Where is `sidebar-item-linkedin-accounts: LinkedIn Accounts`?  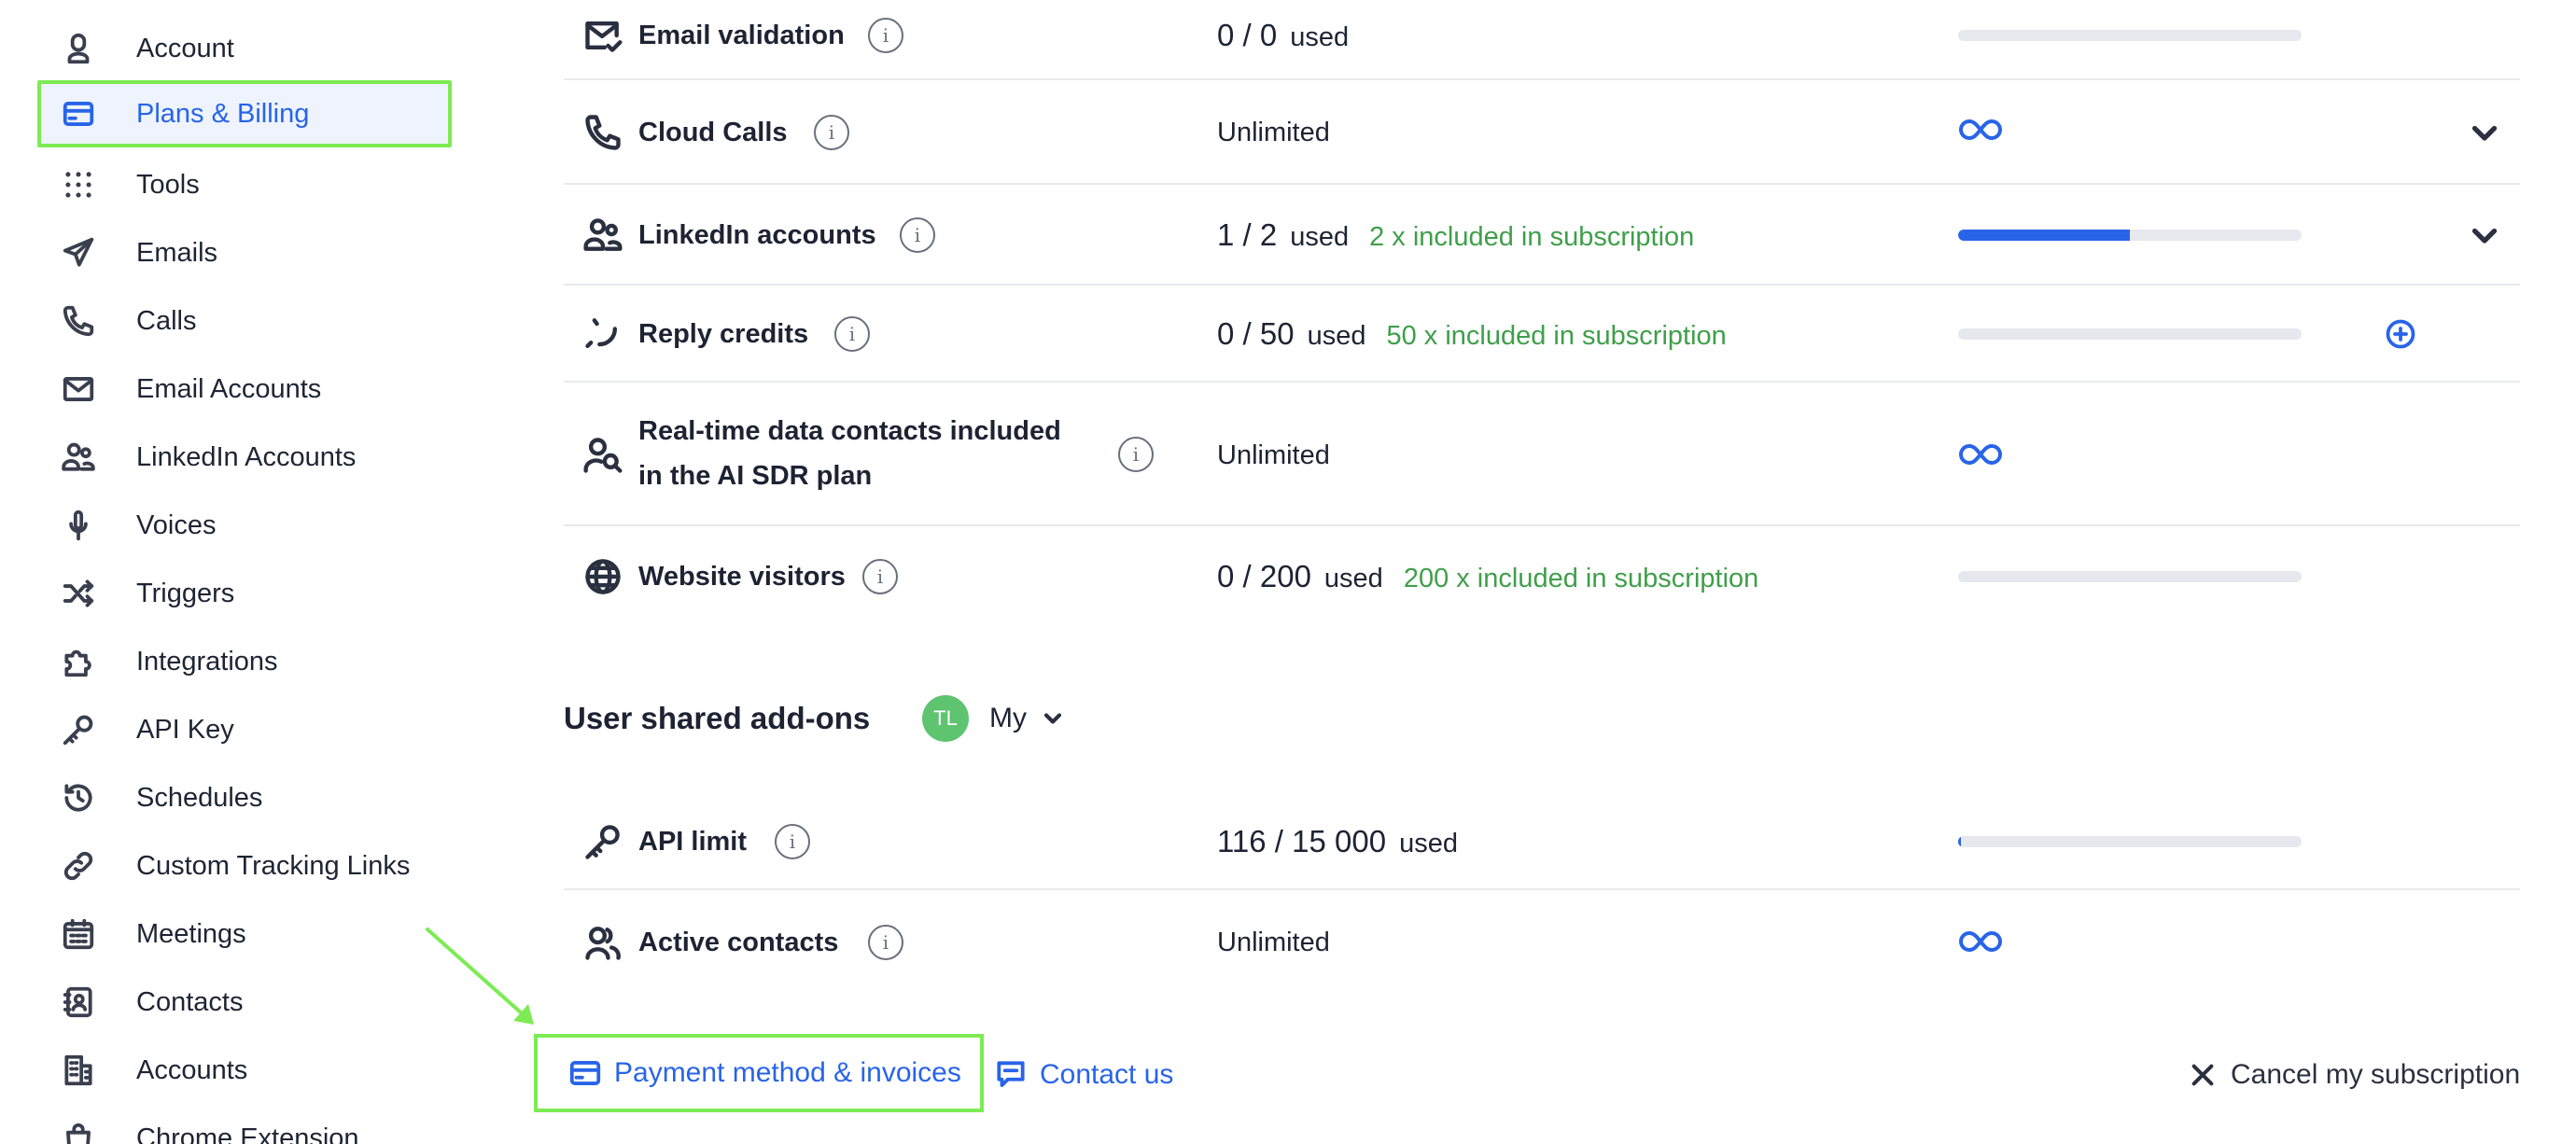 sidebar-item-linkedin-accounts: LinkedIn Accounts is located at coordinates (244, 457).